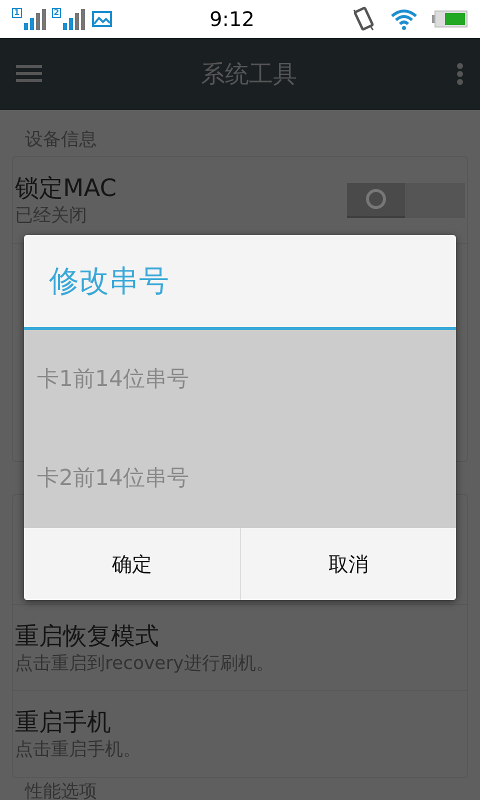  What do you see at coordinates (63, 722) in the screenshot?
I see `setting-title: 重启手机` at bounding box center [63, 722].